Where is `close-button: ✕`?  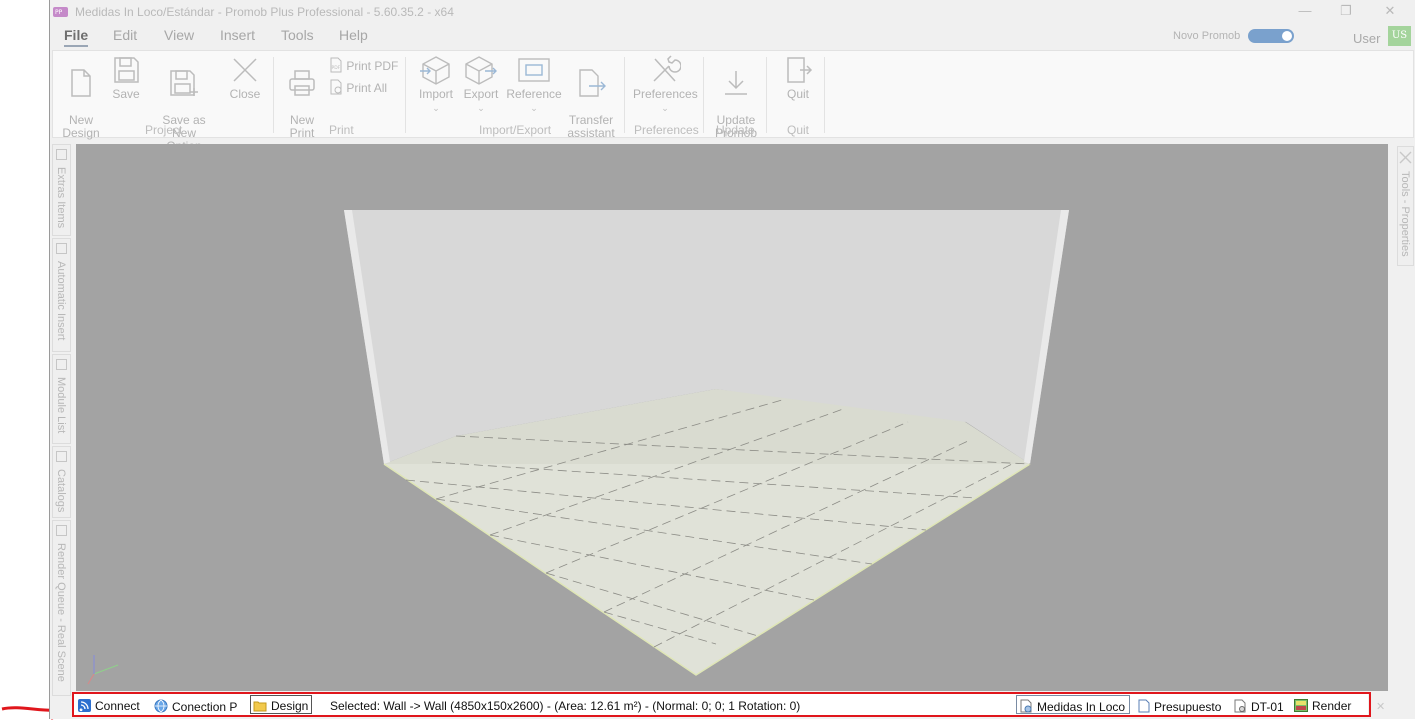
close-button: ✕ is located at coordinates (1390, 11).